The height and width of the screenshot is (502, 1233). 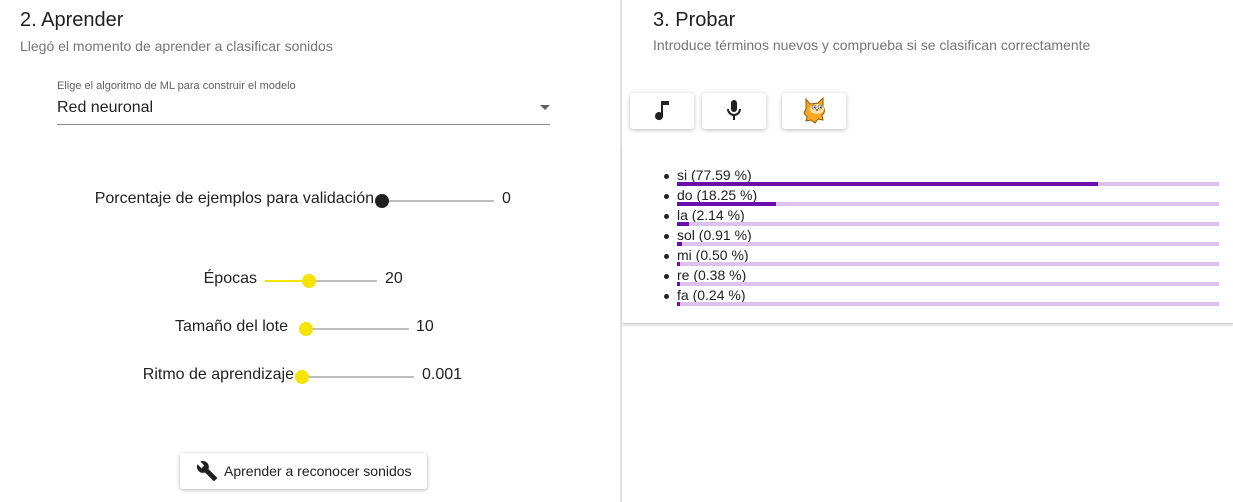 What do you see at coordinates (207, 471) in the screenshot?
I see `wrench-icon` at bounding box center [207, 471].